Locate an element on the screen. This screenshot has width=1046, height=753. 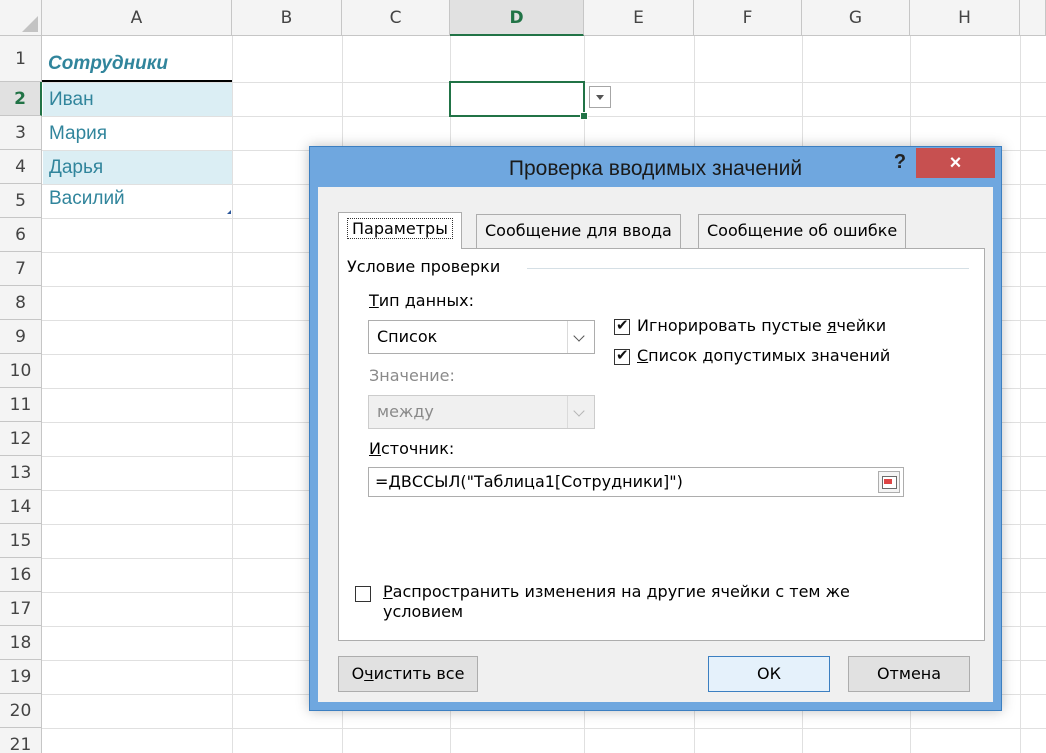
tab-input-message: Сообщение для ввода is located at coordinates (578, 231).